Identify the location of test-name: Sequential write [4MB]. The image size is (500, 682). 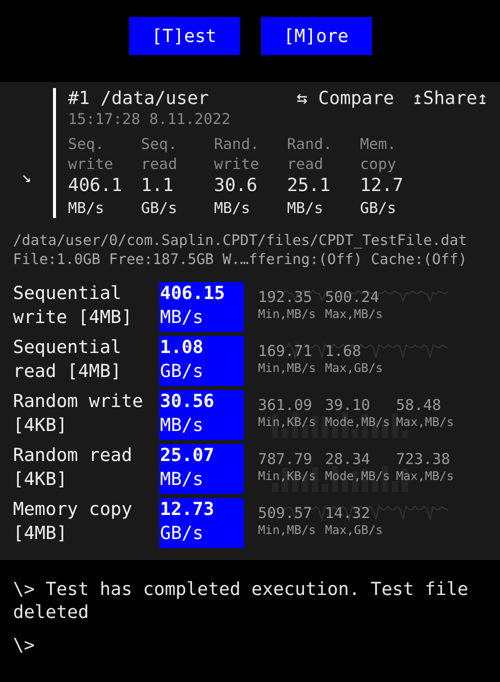
(73, 306).